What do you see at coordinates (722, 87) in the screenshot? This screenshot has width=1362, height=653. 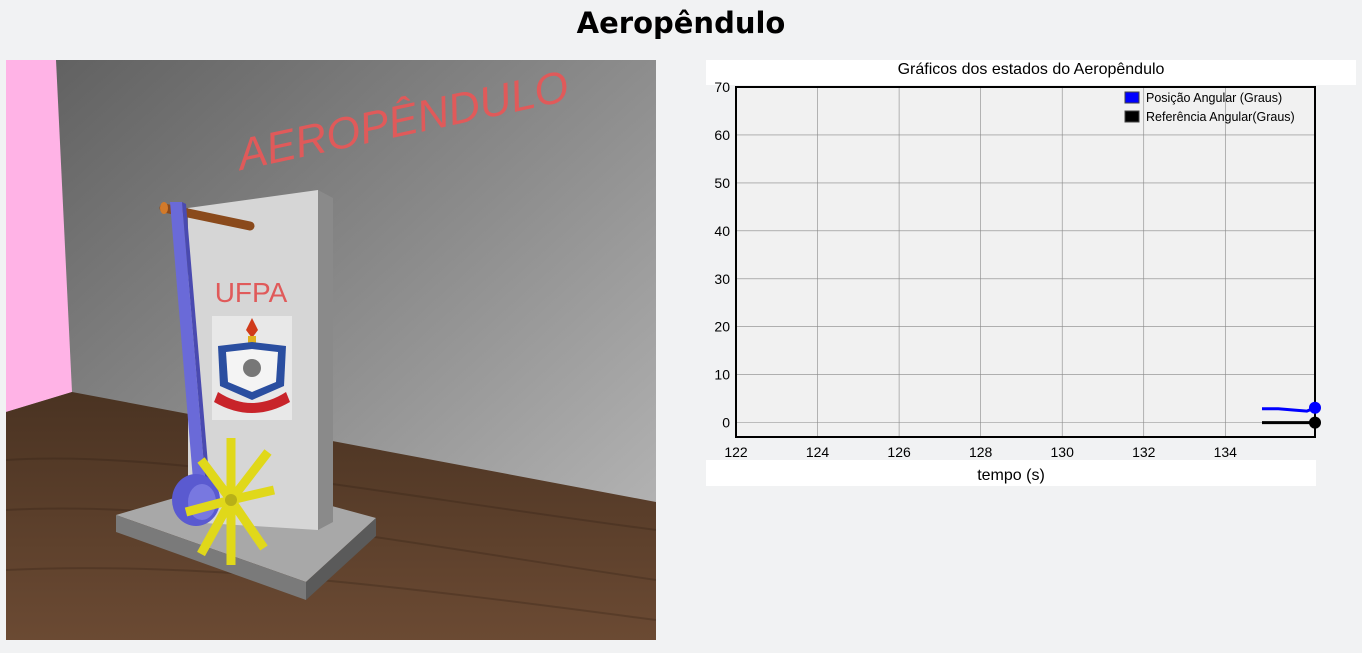 I see `y-tick-label: 70` at bounding box center [722, 87].